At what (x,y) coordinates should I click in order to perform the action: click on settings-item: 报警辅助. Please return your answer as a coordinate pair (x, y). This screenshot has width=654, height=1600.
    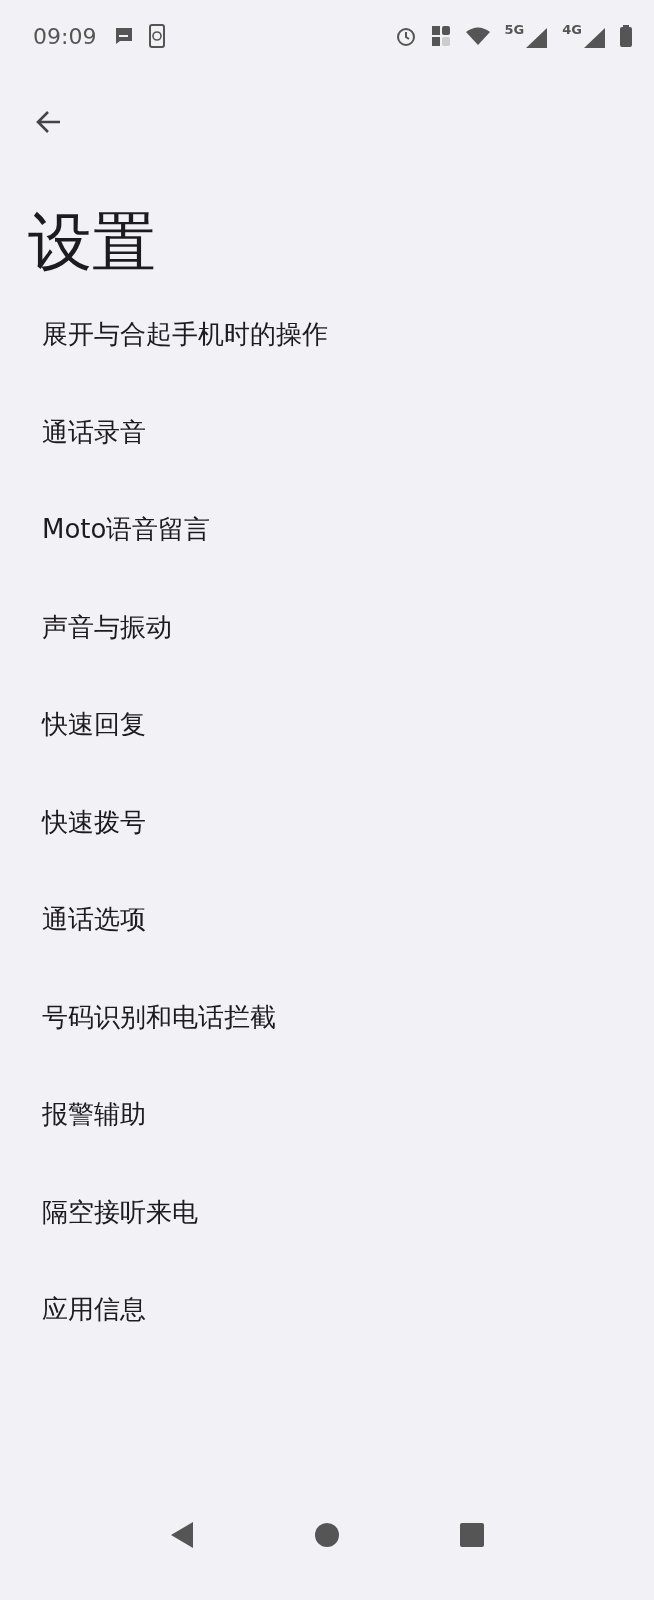
    Looking at the image, I should click on (327, 1115).